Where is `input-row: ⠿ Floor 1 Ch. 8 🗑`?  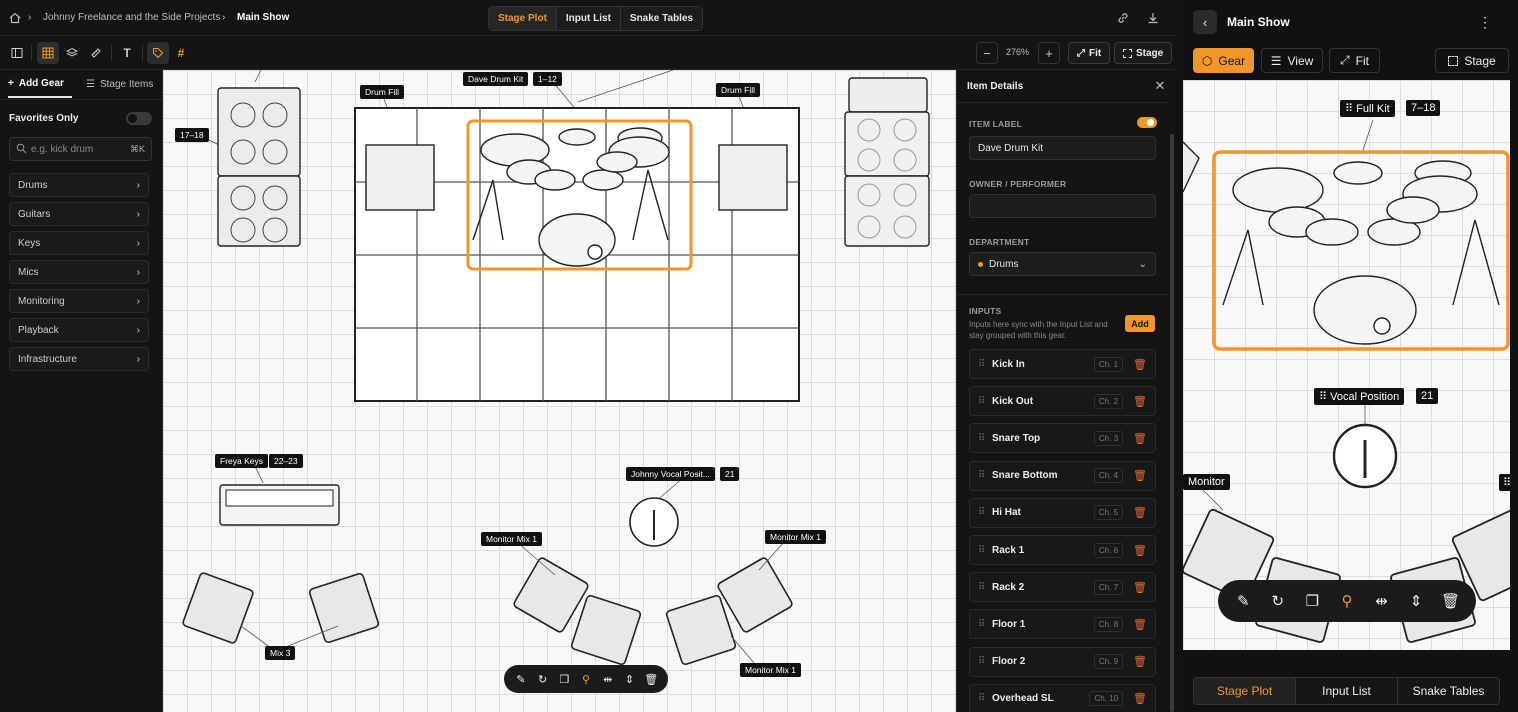 input-row: ⠿ Floor 1 Ch. 8 🗑 is located at coordinates (1062, 624).